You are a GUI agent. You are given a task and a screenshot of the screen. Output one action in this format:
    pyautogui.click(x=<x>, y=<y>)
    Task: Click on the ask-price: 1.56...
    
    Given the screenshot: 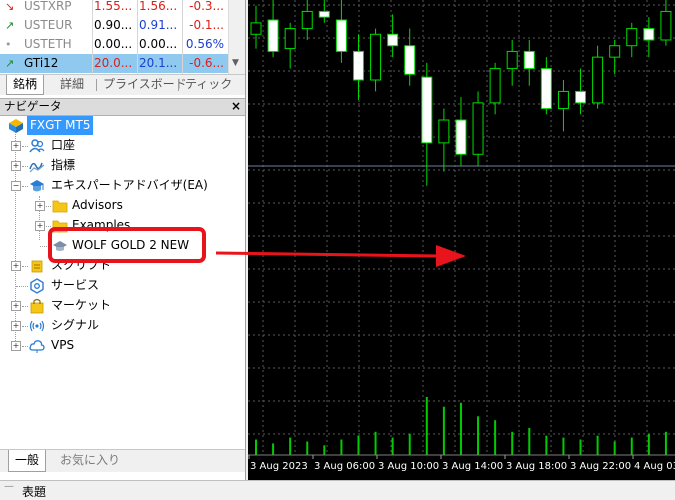 What is the action you would take?
    pyautogui.click(x=158, y=6)
    